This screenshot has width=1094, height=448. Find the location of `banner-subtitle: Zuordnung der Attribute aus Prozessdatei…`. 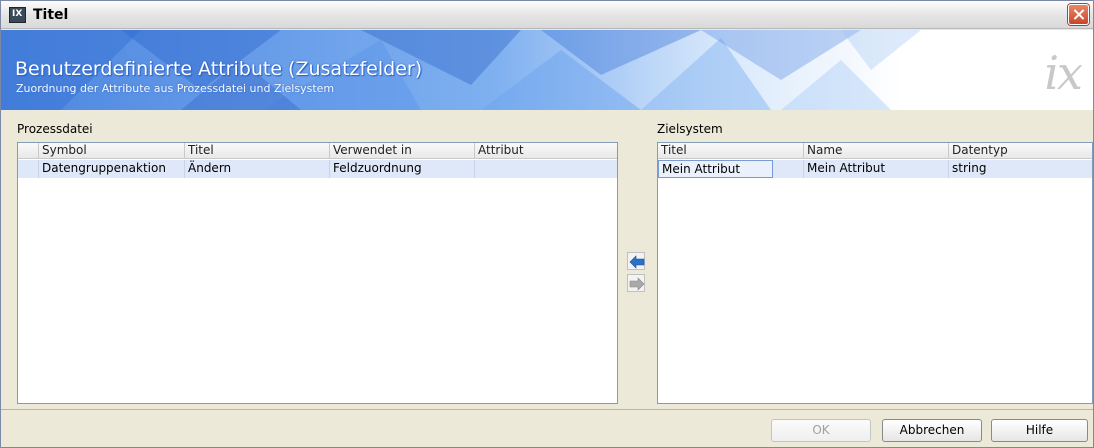

banner-subtitle: Zuordnung der Attribute aus Prozessdatei… is located at coordinates (175, 88).